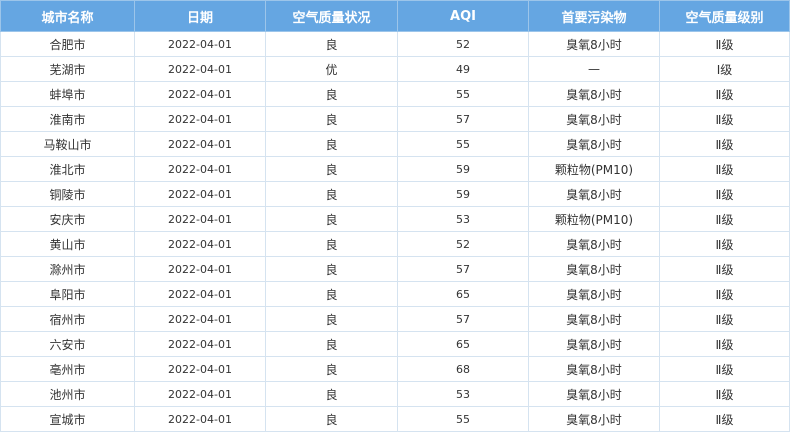 Image resolution: width=792 pixels, height=432 pixels. What do you see at coordinates (331, 69) in the screenshot?
I see `status-cell: 优` at bounding box center [331, 69].